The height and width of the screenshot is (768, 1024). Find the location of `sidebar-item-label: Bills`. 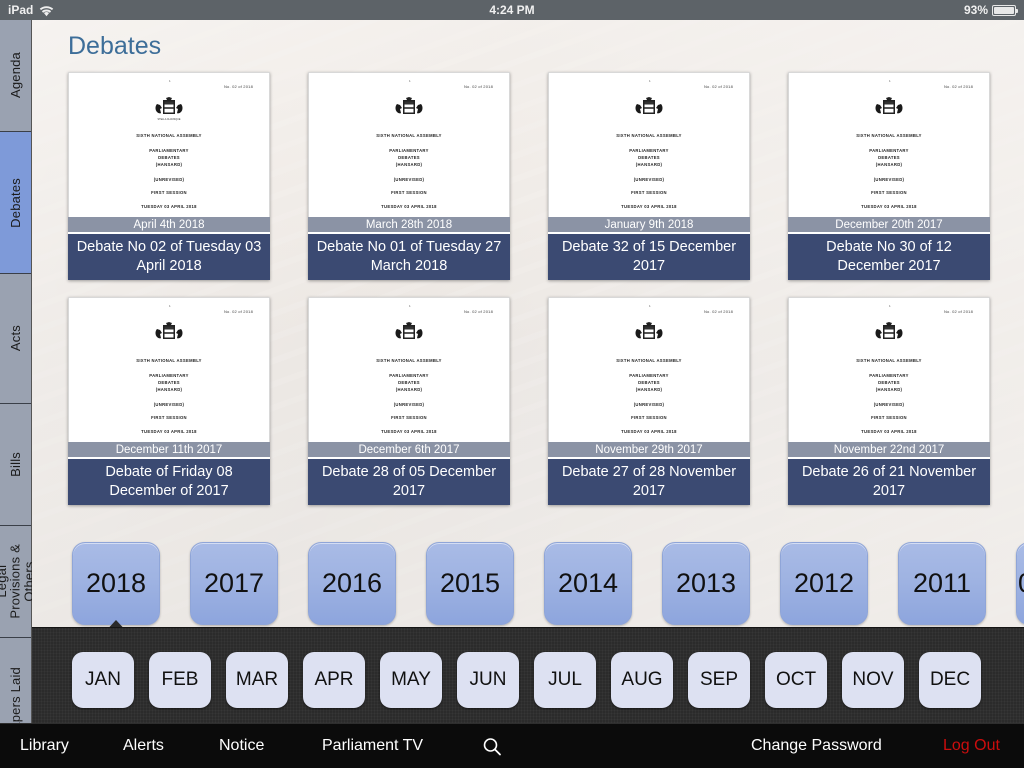

sidebar-item-label: Bills is located at coordinates (15, 464).